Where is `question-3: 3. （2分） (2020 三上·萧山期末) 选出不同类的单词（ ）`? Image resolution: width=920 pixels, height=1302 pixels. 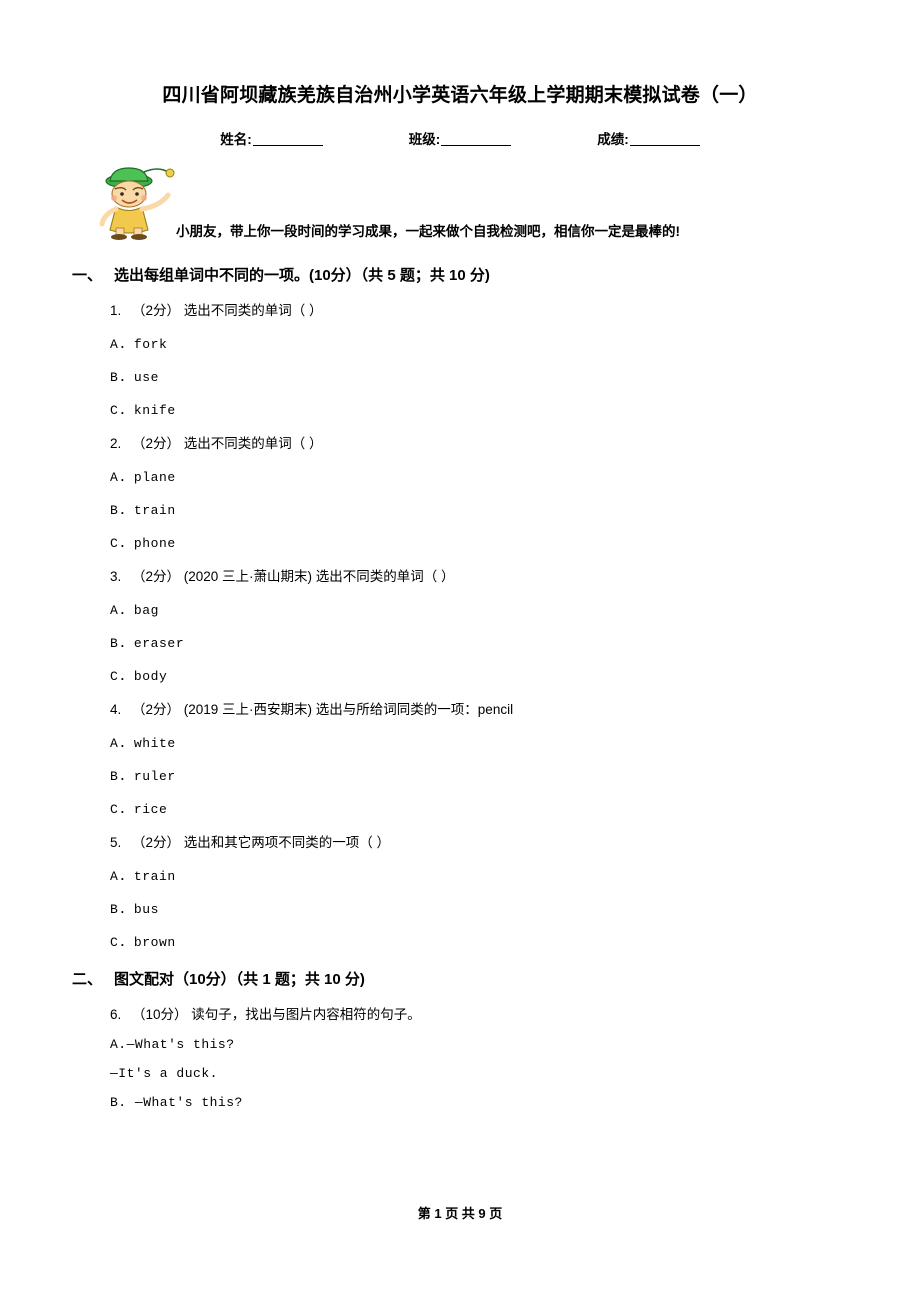
question-3: 3. （2分） (2020 三上·萧山期末) 选出不同类的单词（ ） is located at coordinates (460, 575).